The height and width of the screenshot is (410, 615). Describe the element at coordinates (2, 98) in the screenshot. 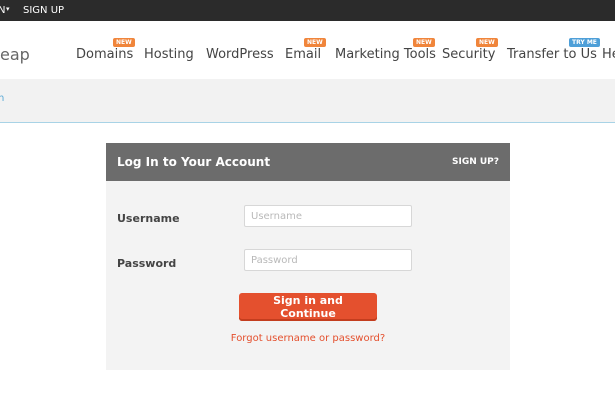

I see `breadcrumb: n` at that location.